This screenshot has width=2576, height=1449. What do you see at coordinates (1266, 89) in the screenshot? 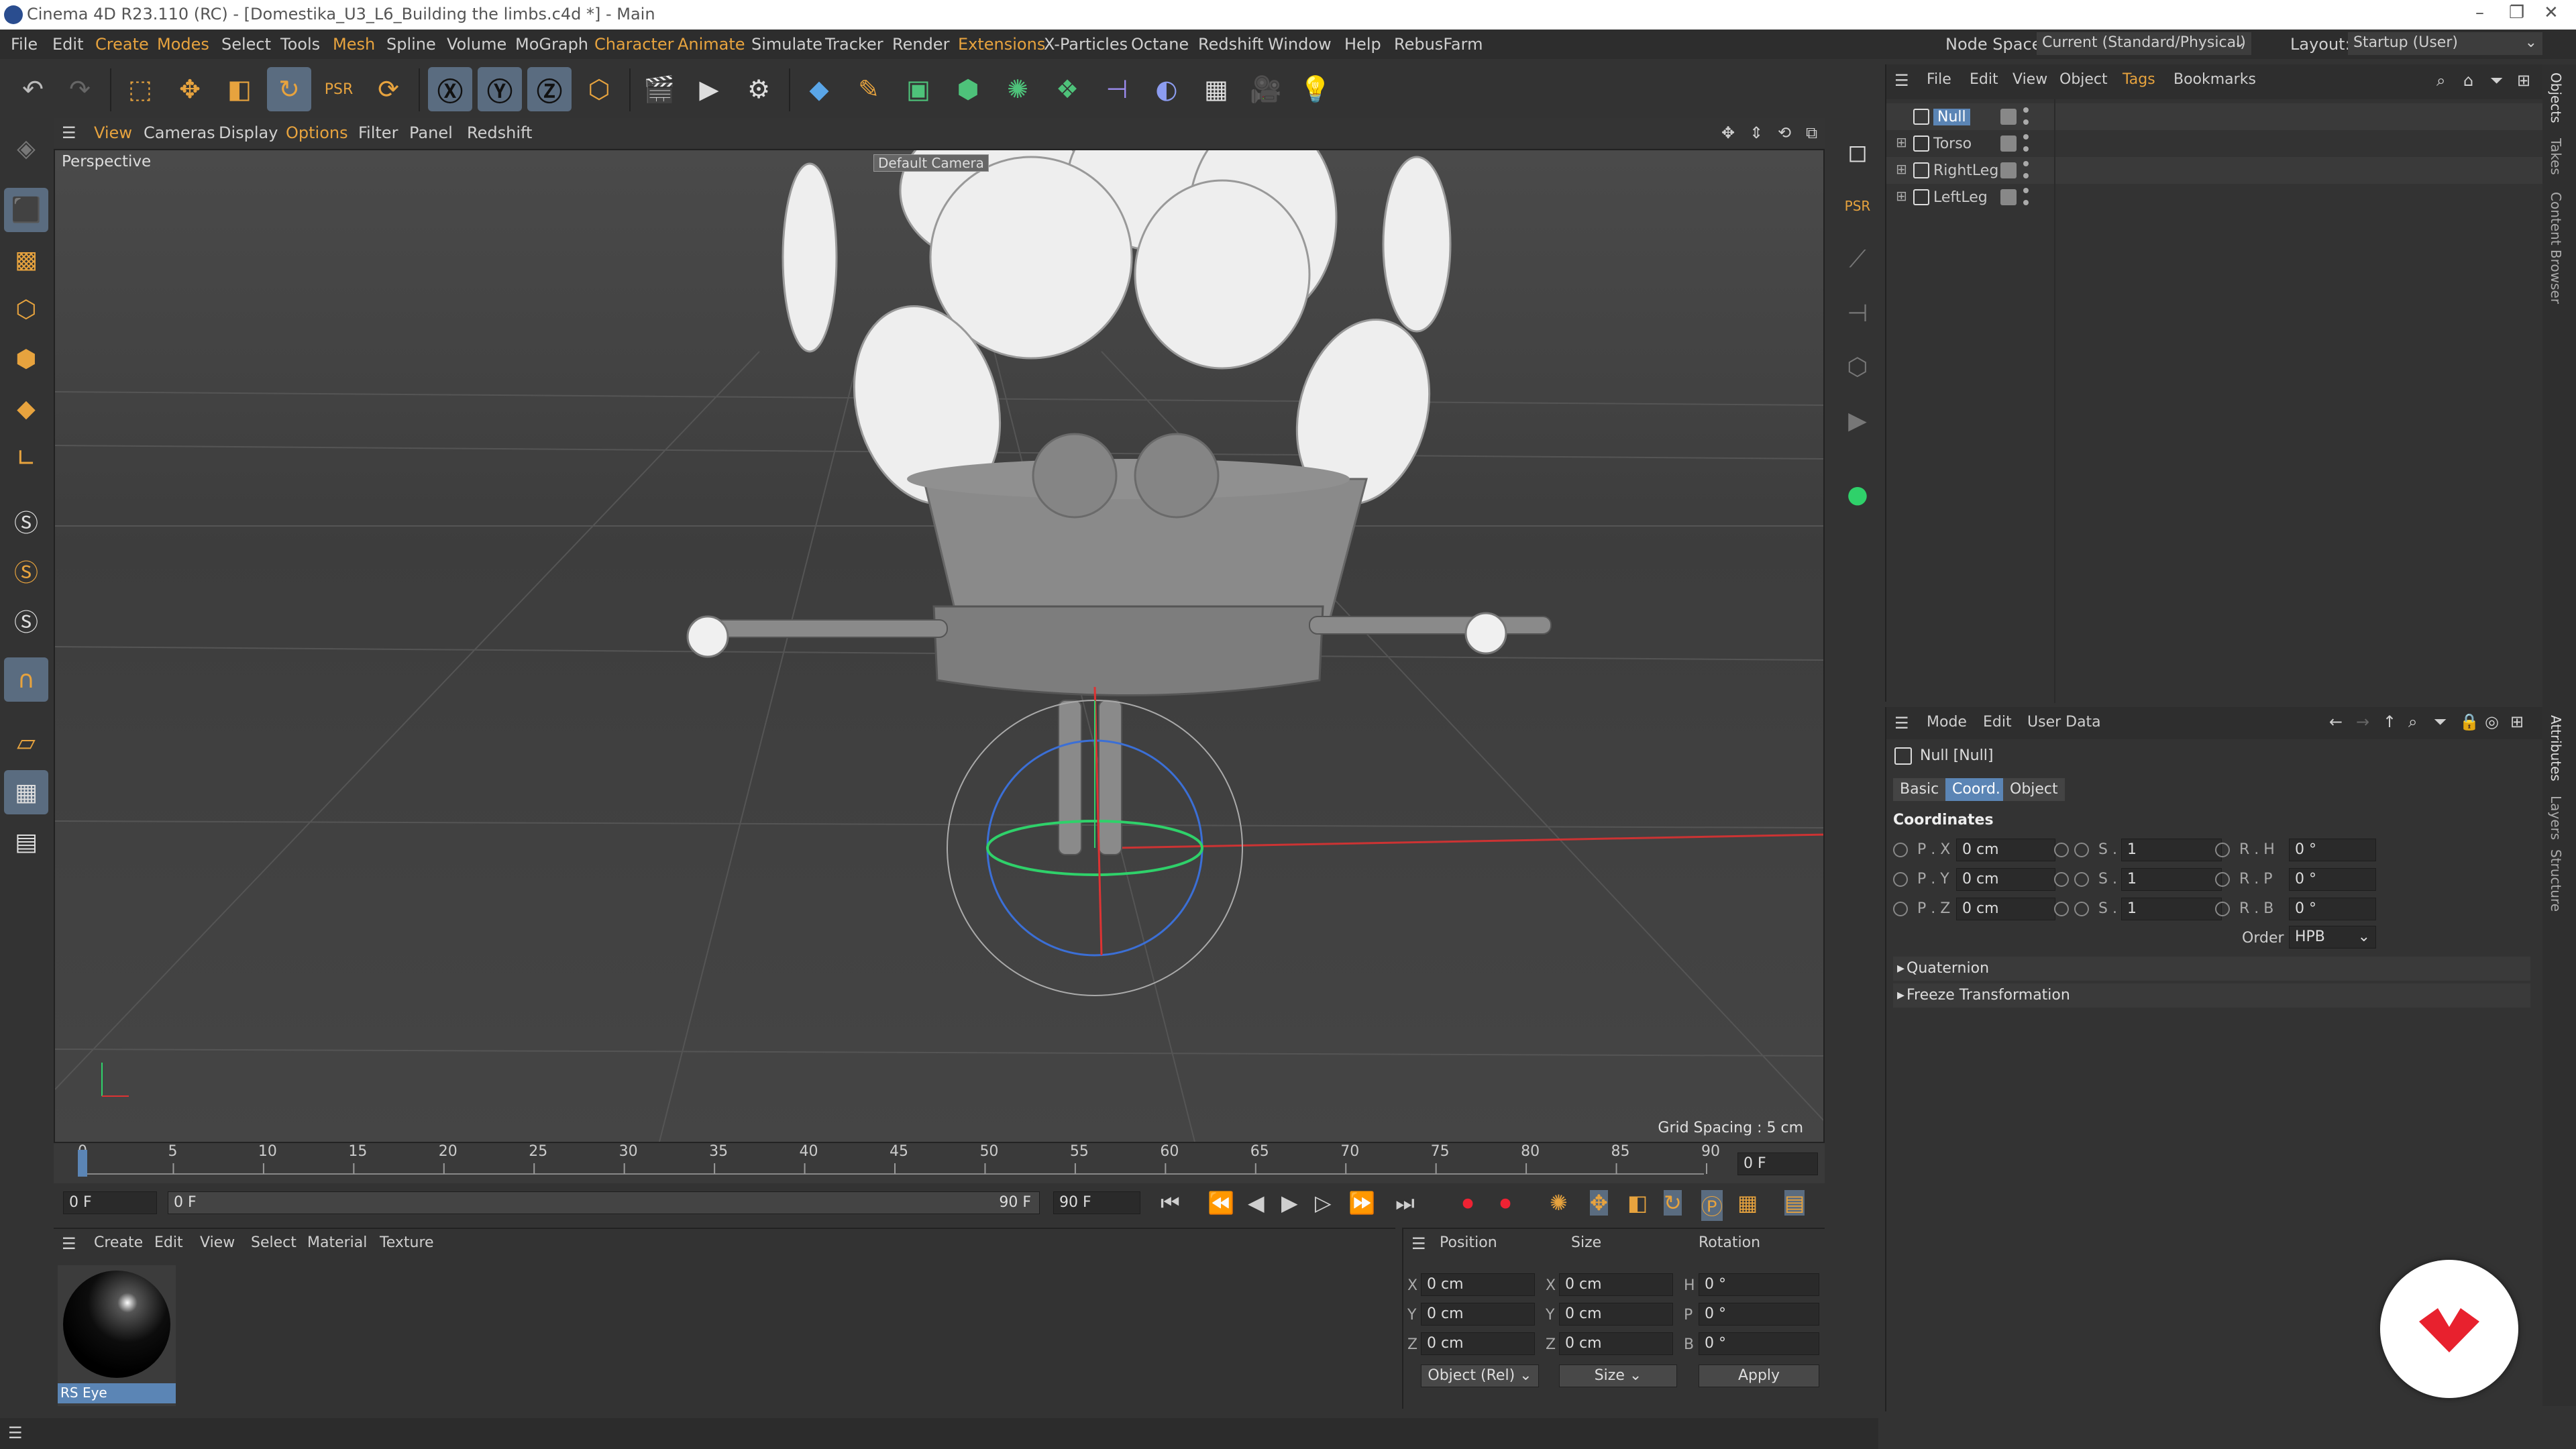
I see `camera-icon: 🎥` at bounding box center [1266, 89].